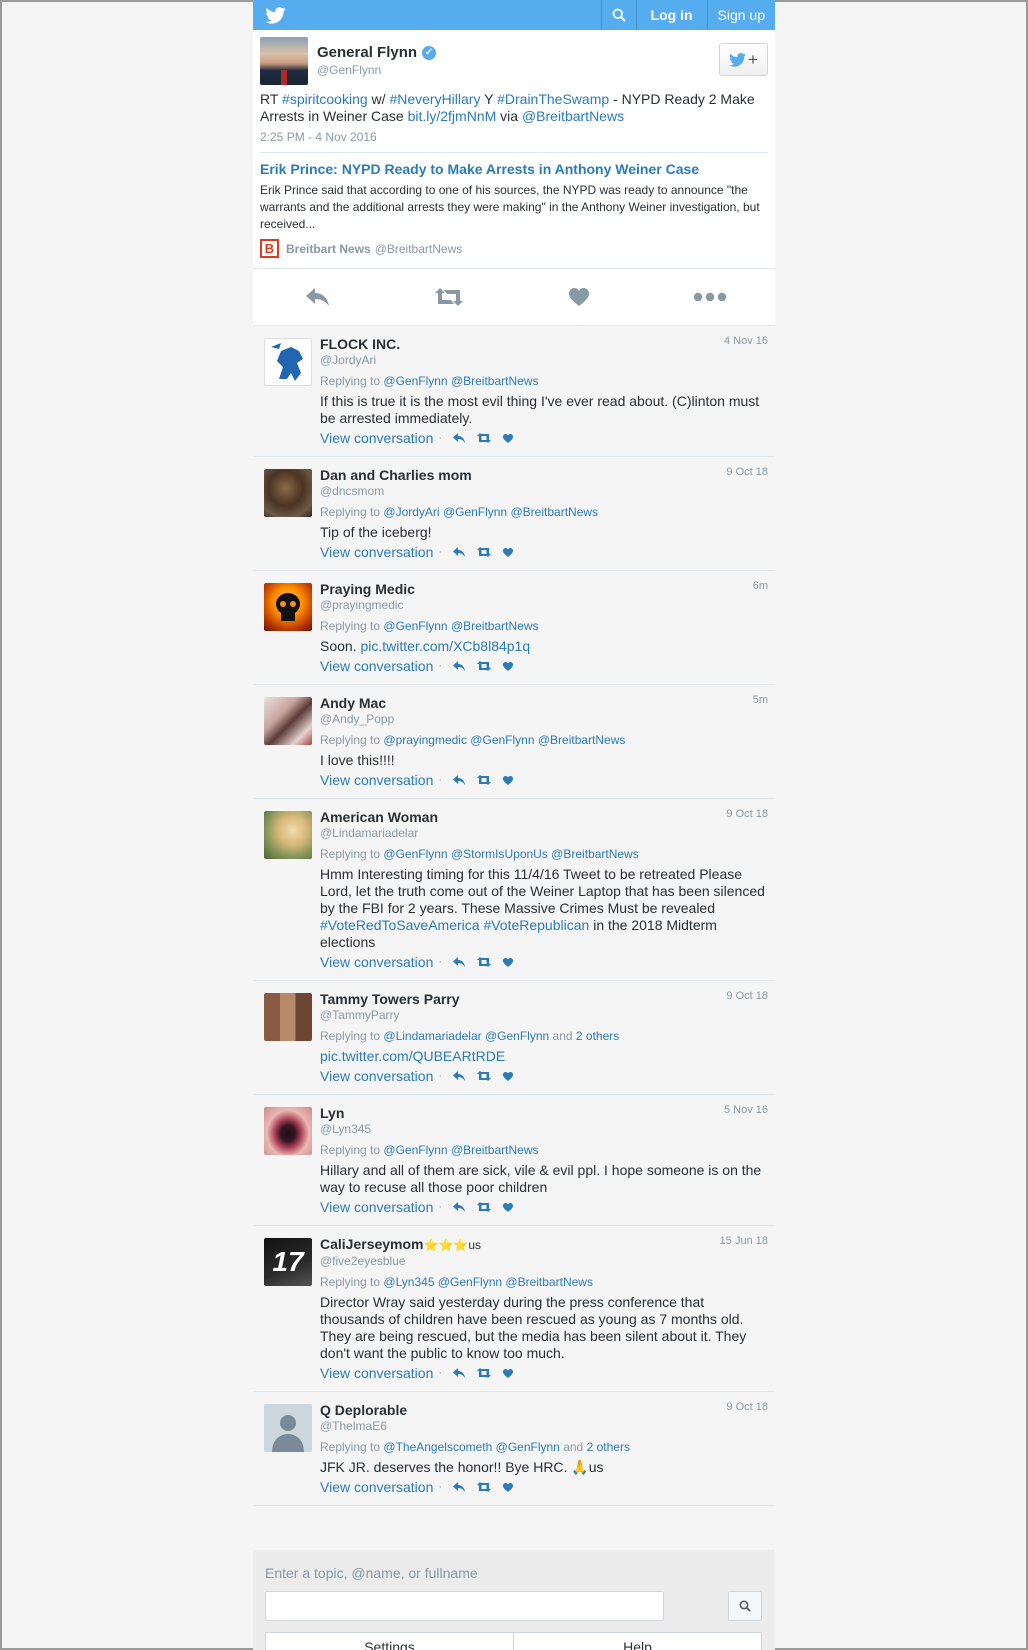 Image resolution: width=1028 pixels, height=1650 pixels. What do you see at coordinates (434, 99) in the screenshot?
I see `inline-link: #NeveryHillary` at bounding box center [434, 99].